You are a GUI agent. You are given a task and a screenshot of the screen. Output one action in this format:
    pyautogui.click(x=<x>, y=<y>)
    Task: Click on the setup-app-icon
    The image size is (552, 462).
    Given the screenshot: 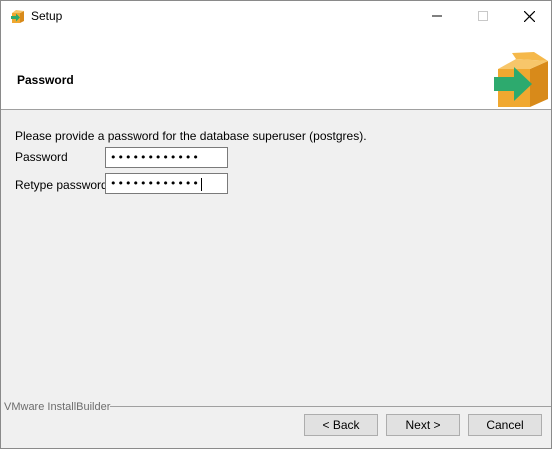 What is the action you would take?
    pyautogui.click(x=17, y=16)
    